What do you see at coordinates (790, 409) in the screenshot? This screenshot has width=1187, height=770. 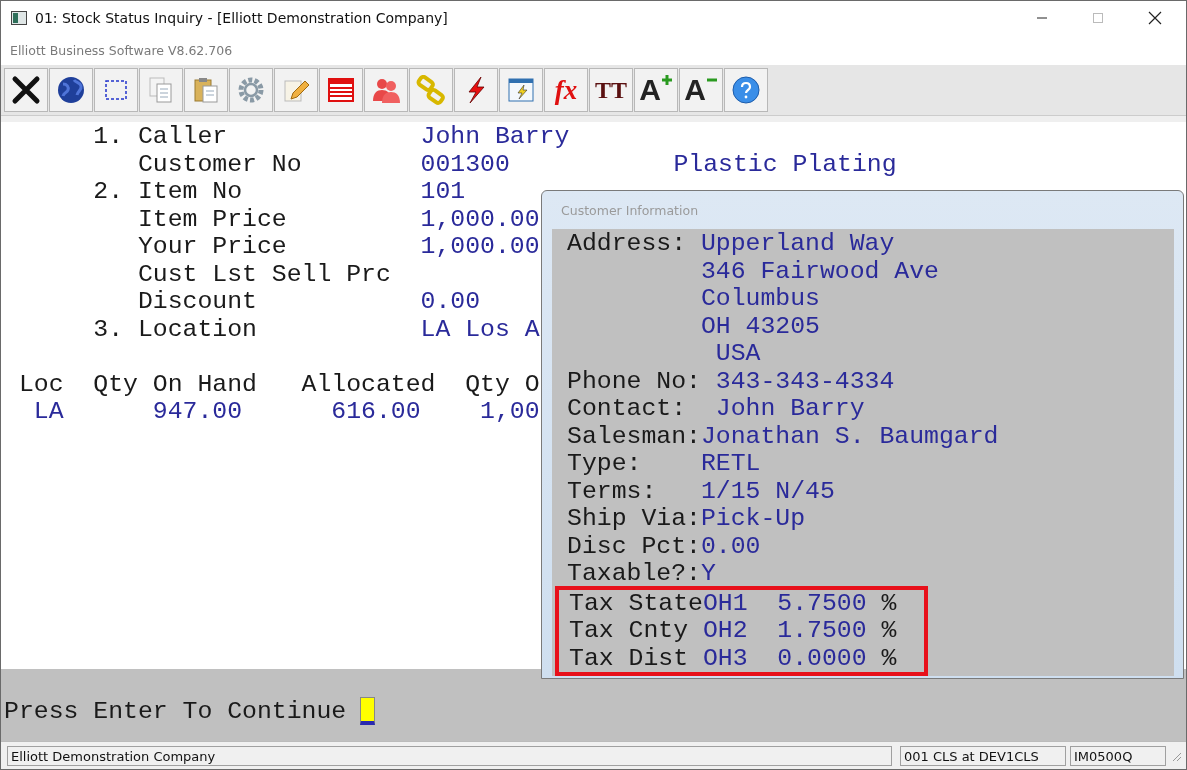 I see `info-value: John Barry` at bounding box center [790, 409].